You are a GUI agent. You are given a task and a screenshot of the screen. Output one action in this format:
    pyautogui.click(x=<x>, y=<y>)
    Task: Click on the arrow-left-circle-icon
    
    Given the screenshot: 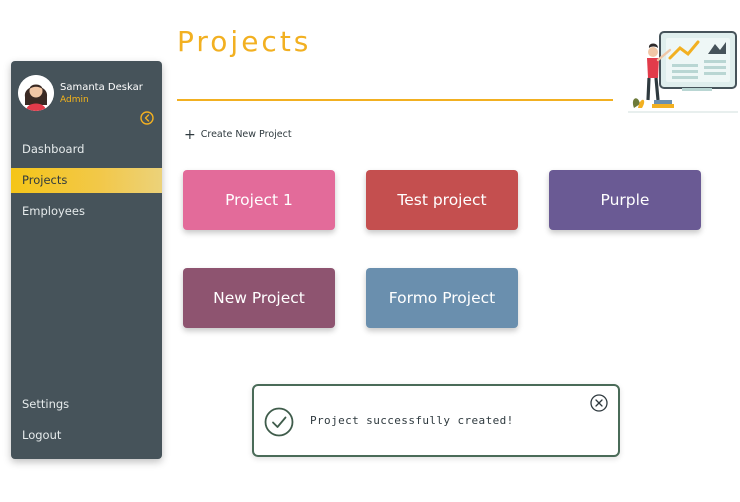 What is the action you would take?
    pyautogui.click(x=147, y=118)
    